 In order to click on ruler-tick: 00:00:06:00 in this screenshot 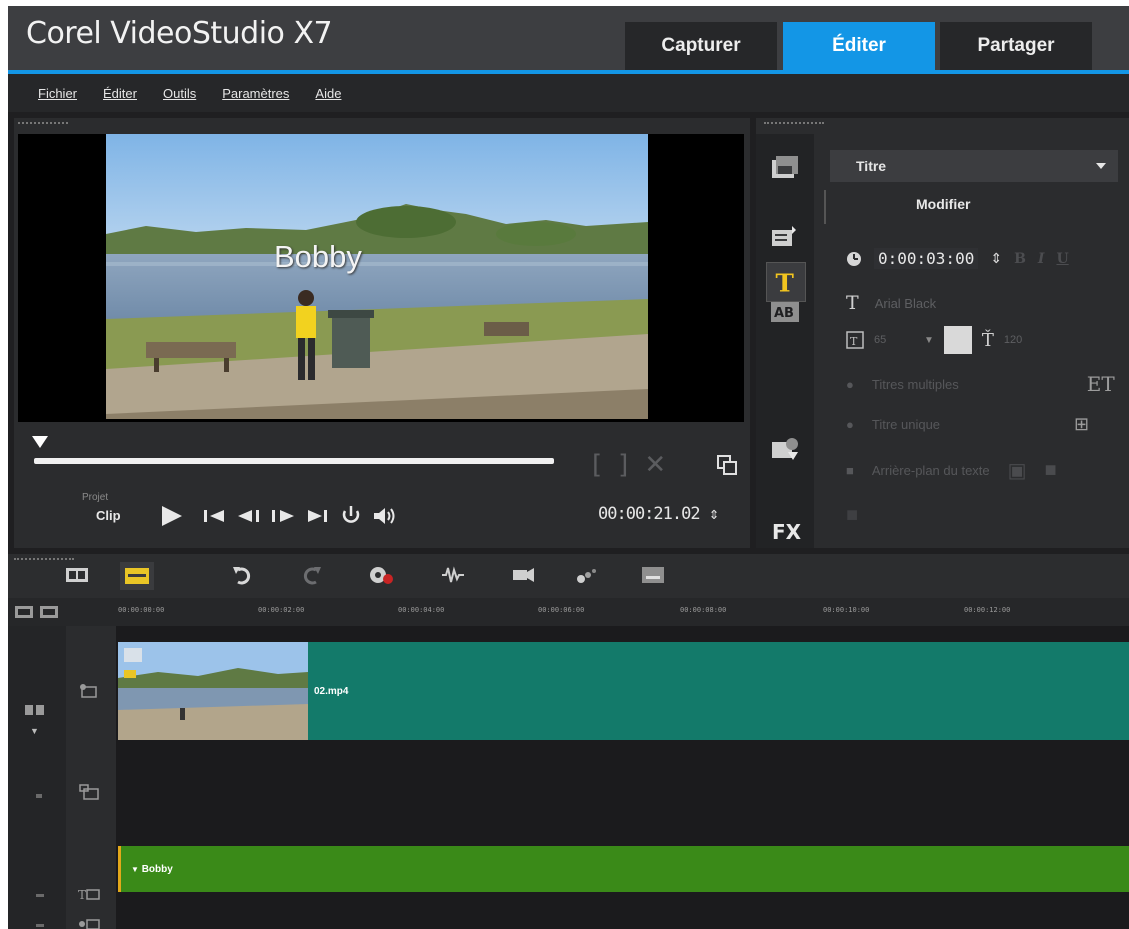, I will do `click(561, 610)`.